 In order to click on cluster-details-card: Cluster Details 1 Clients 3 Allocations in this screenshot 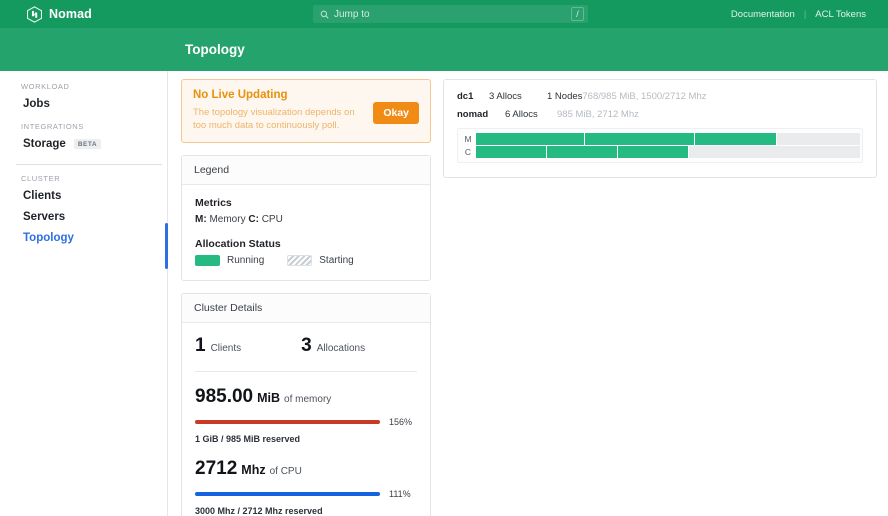, I will do `click(306, 404)`.